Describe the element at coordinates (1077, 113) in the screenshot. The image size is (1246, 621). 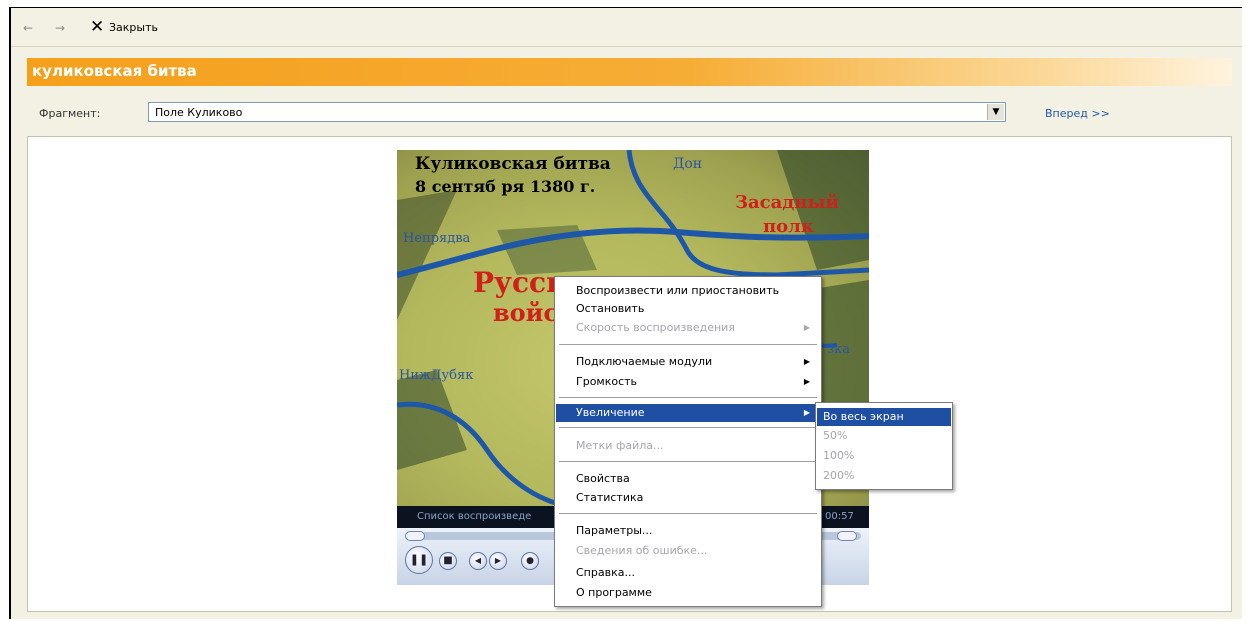
I see `next-link: Вперед >>` at that location.